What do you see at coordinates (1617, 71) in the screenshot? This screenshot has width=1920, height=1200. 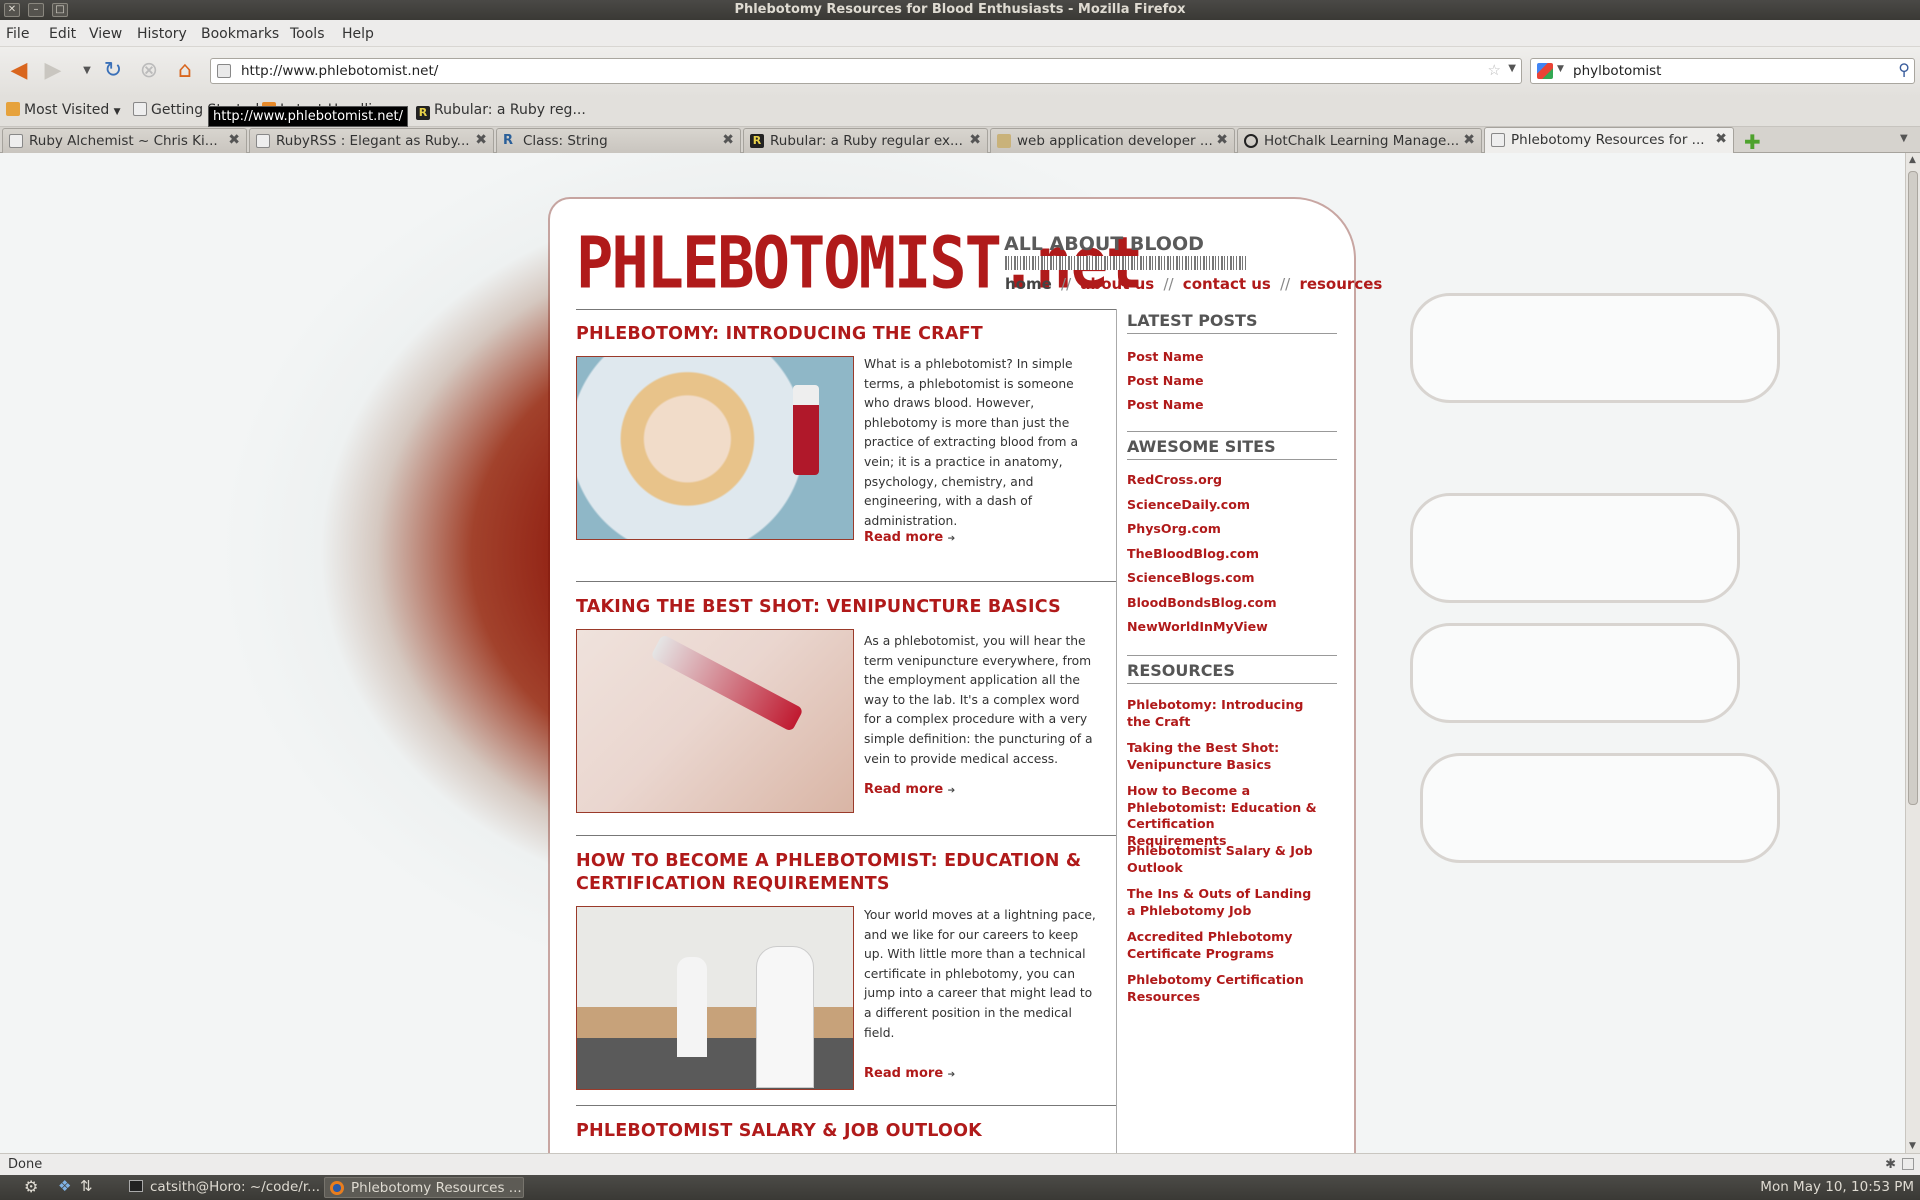 I see `search-input: phylbotomist` at bounding box center [1617, 71].